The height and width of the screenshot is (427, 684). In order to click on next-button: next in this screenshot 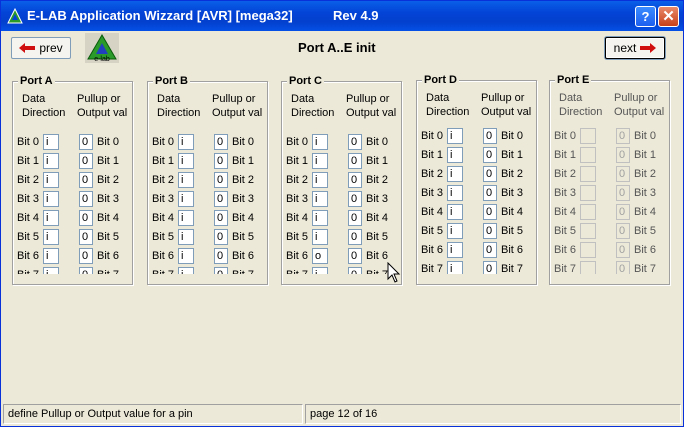, I will do `click(635, 48)`.